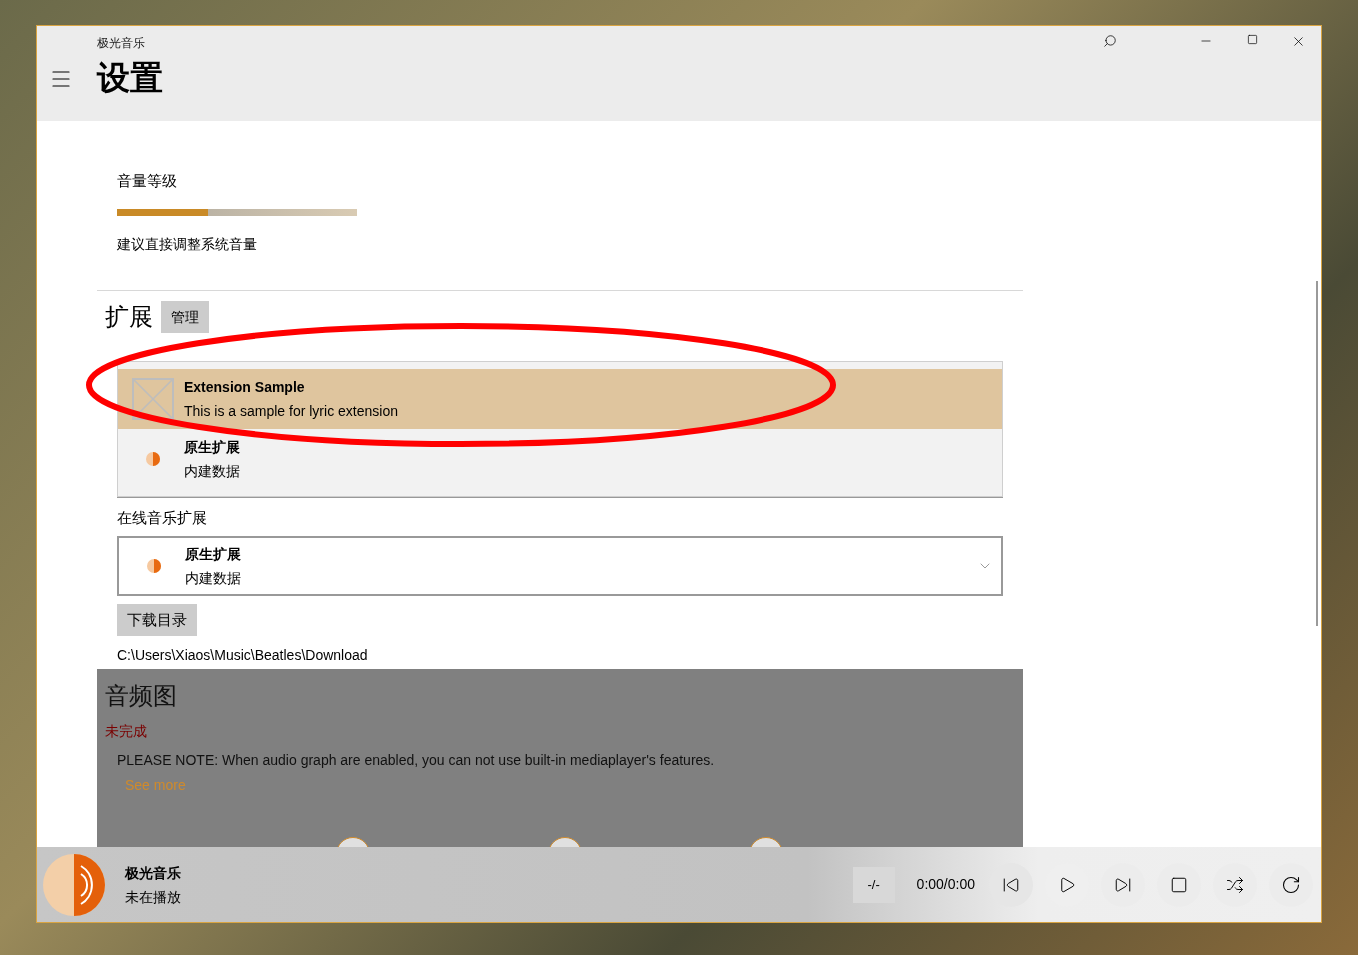 This screenshot has width=1358, height=955. Describe the element at coordinates (237, 212) in the screenshot. I see `volume-slider` at that location.